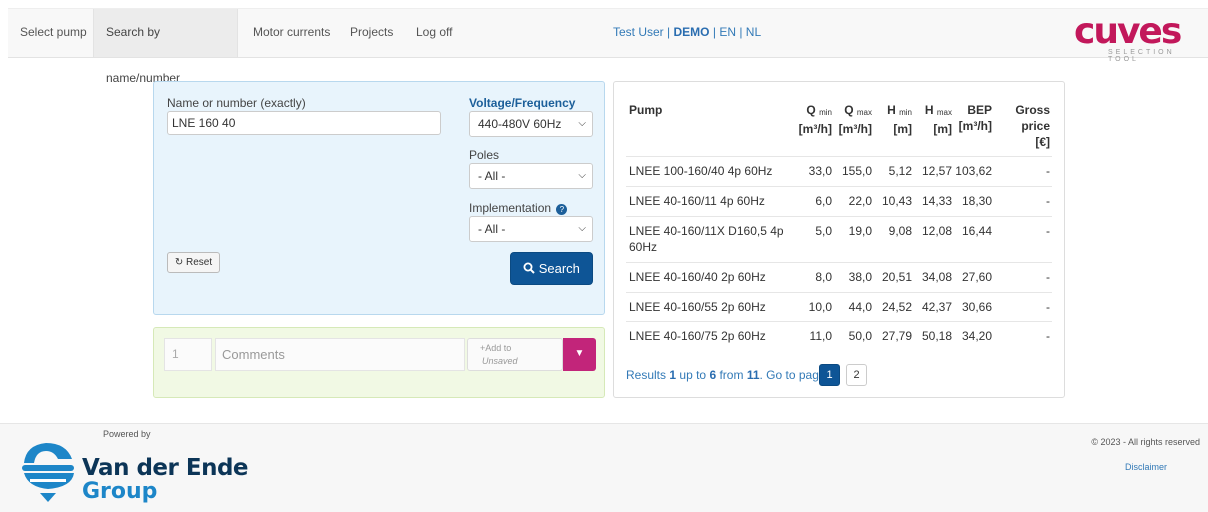 The height and width of the screenshot is (512, 1208). I want to click on voltage-select: 440-480V 60Hz ⌵, so click(531, 124).